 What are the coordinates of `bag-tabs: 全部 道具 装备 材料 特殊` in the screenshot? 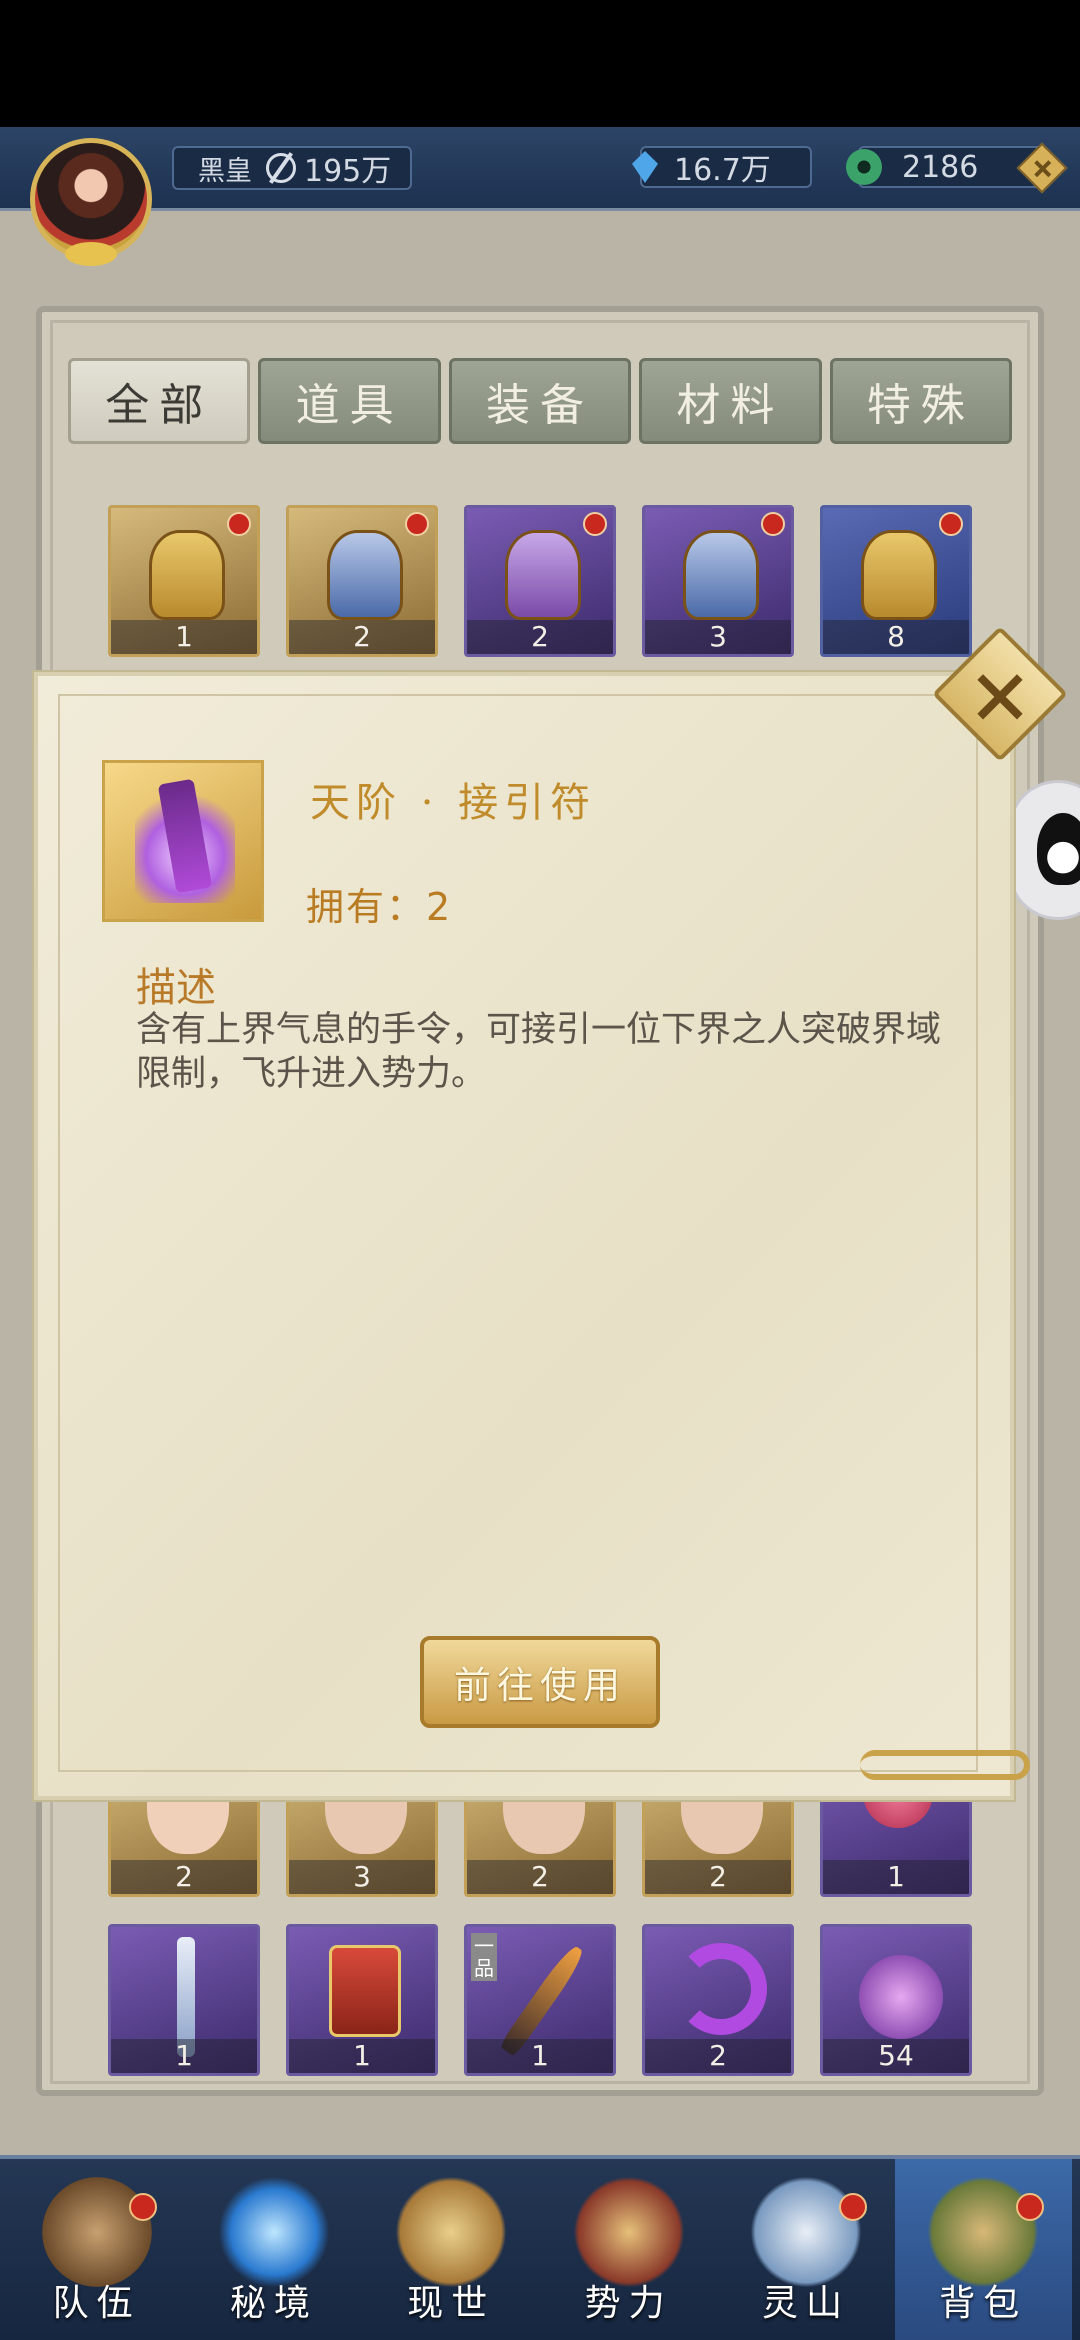 It's located at (540, 402).